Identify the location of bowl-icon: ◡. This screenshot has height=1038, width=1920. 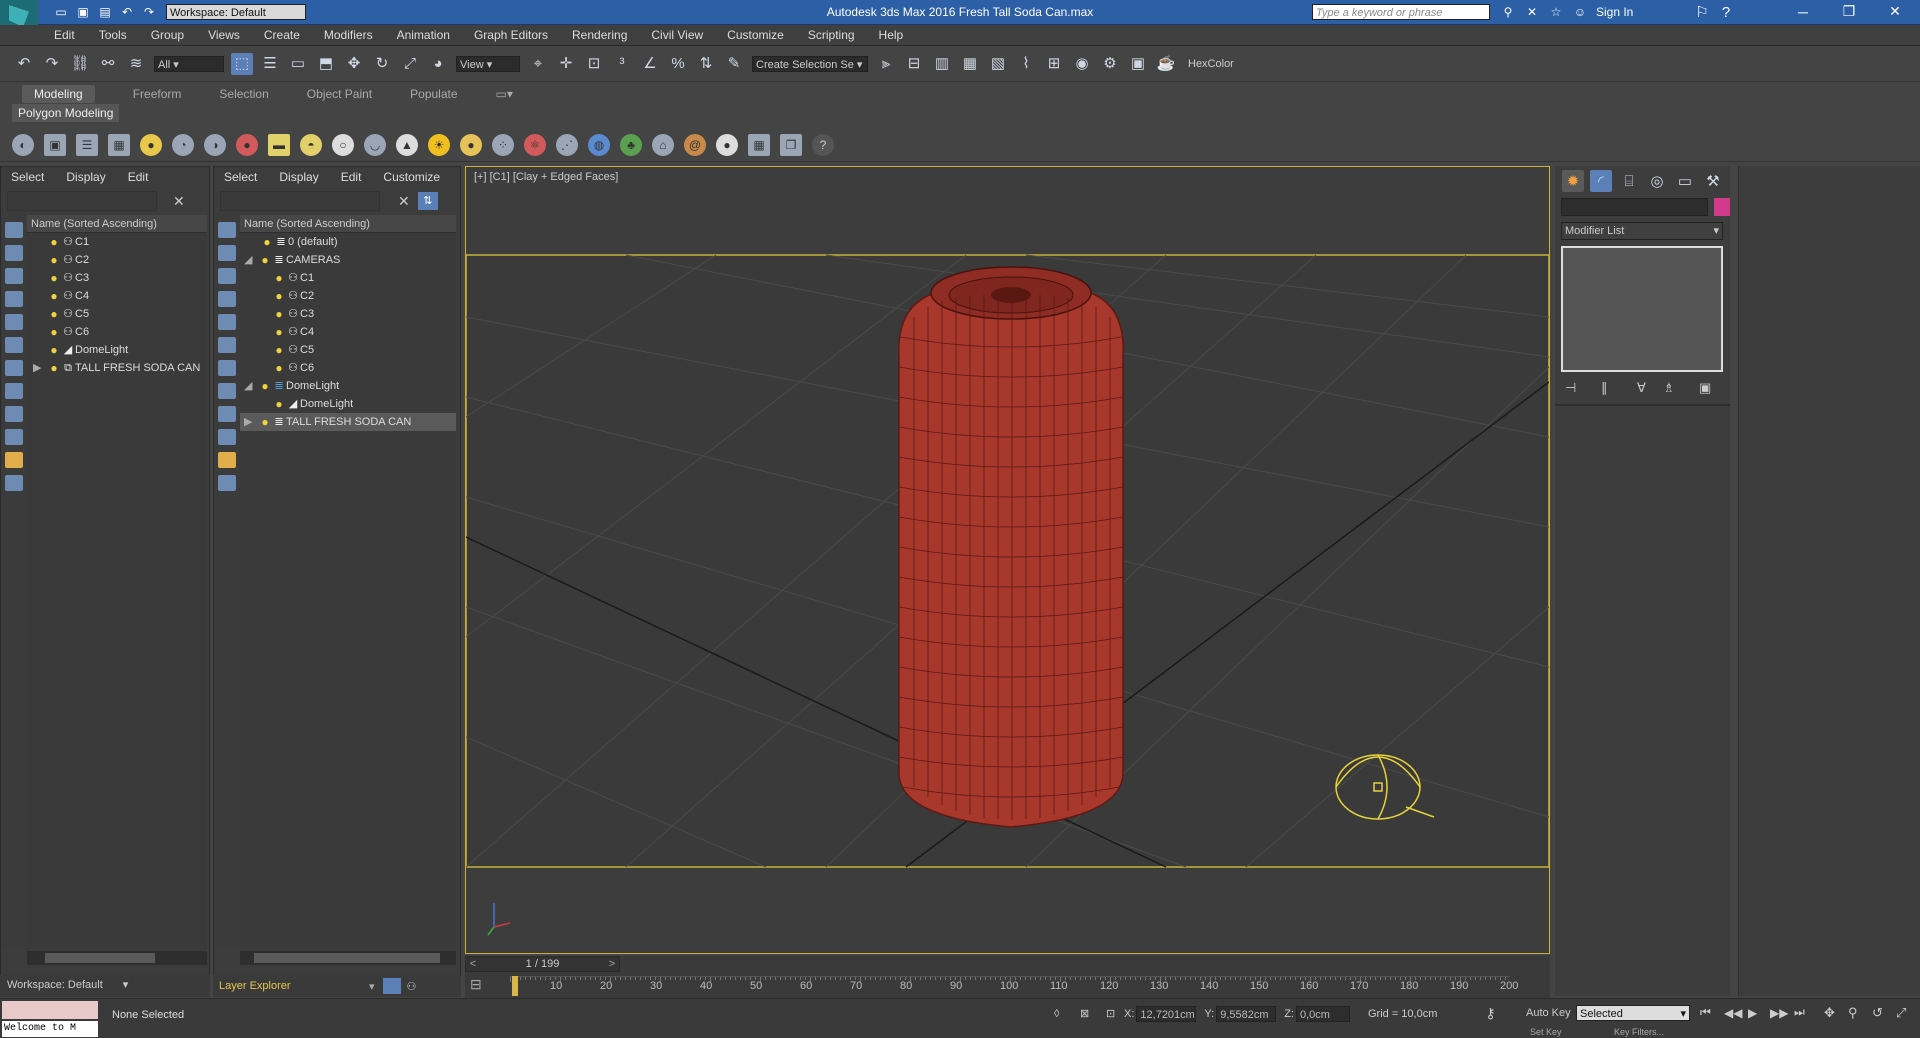
(375, 144).